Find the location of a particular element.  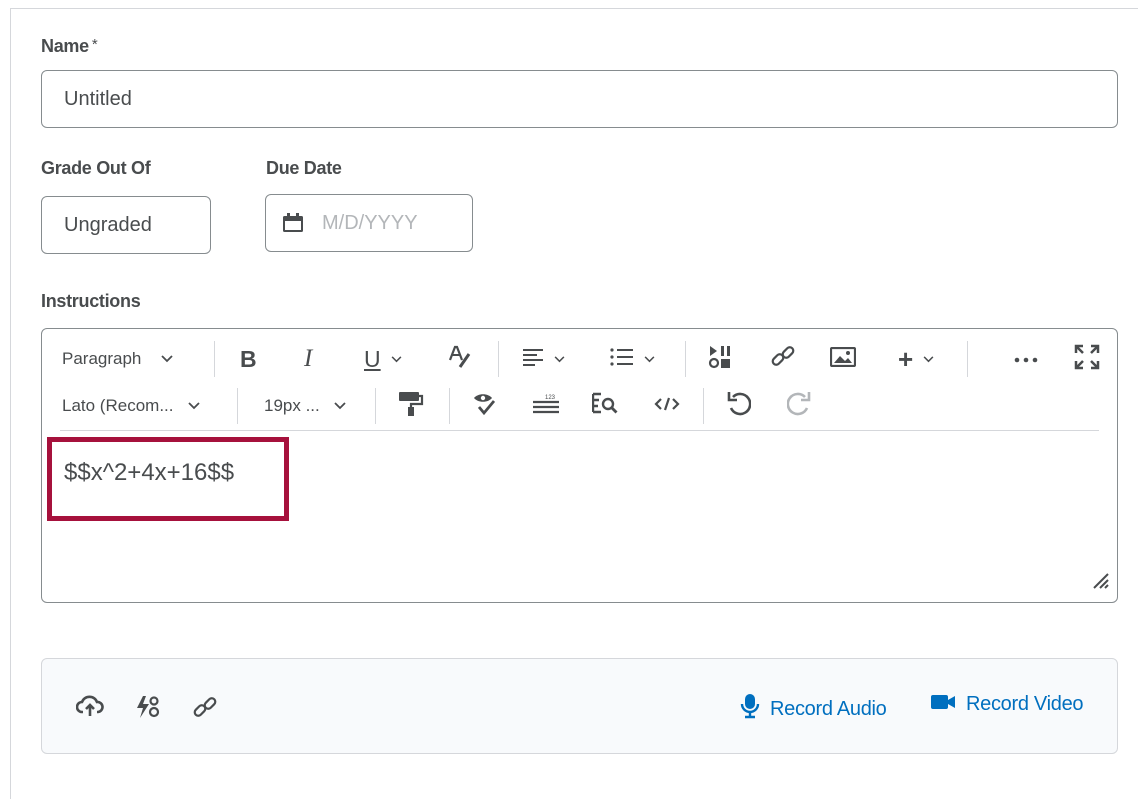

bold-button: B is located at coordinates (248, 359).